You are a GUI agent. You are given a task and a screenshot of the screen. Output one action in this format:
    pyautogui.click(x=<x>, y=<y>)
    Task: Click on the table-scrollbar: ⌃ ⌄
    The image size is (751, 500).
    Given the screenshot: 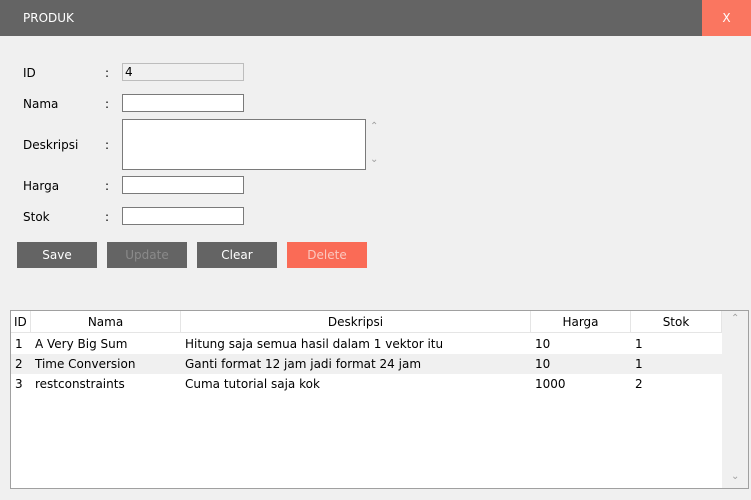 What is the action you would take?
    pyautogui.click(x=735, y=399)
    